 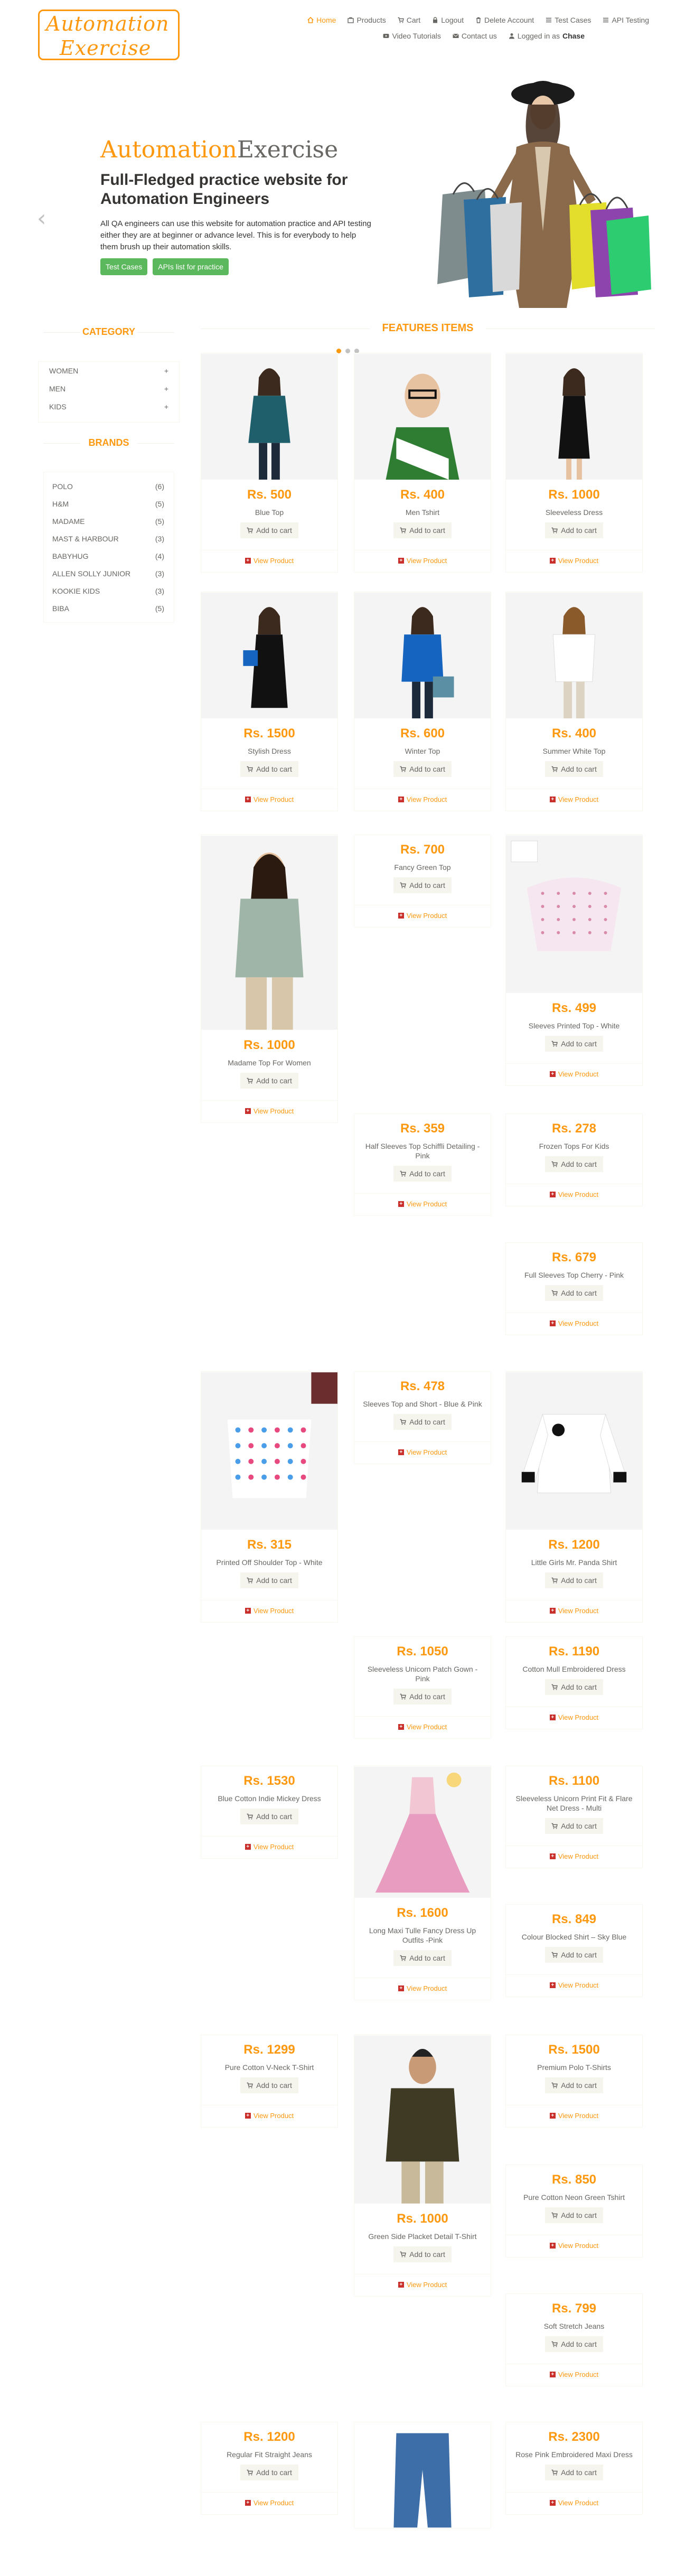 I want to click on brand-link: Polo (6), so click(x=109, y=486).